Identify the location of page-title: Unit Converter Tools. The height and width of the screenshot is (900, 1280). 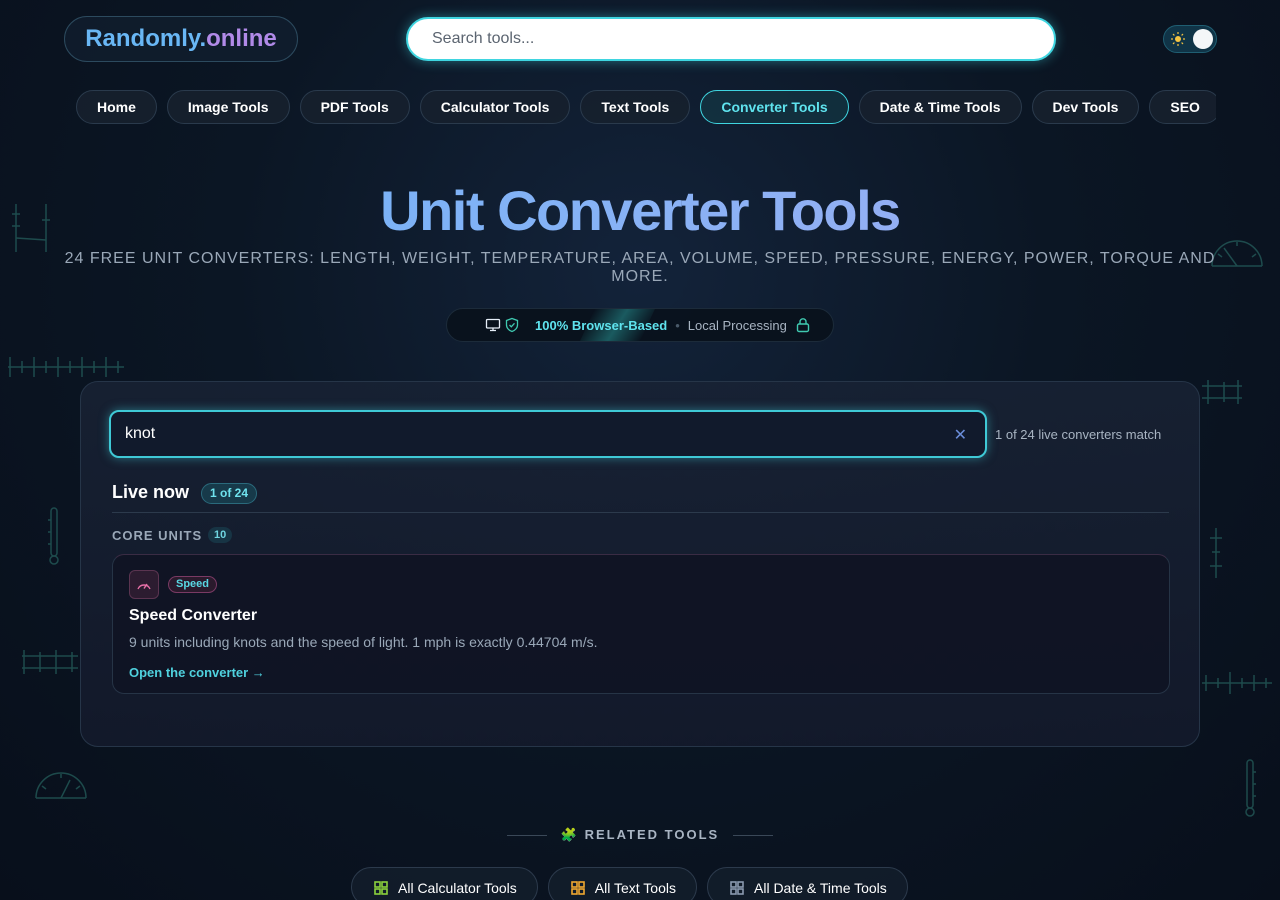
(640, 210).